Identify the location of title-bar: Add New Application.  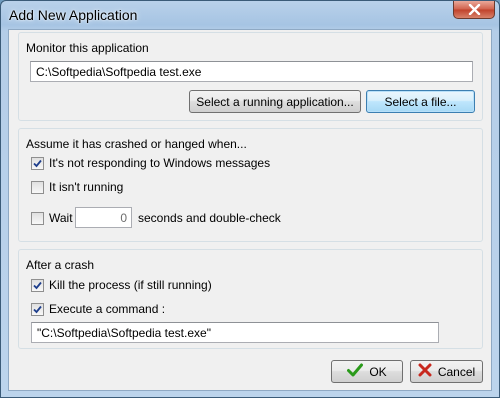
(250, 15).